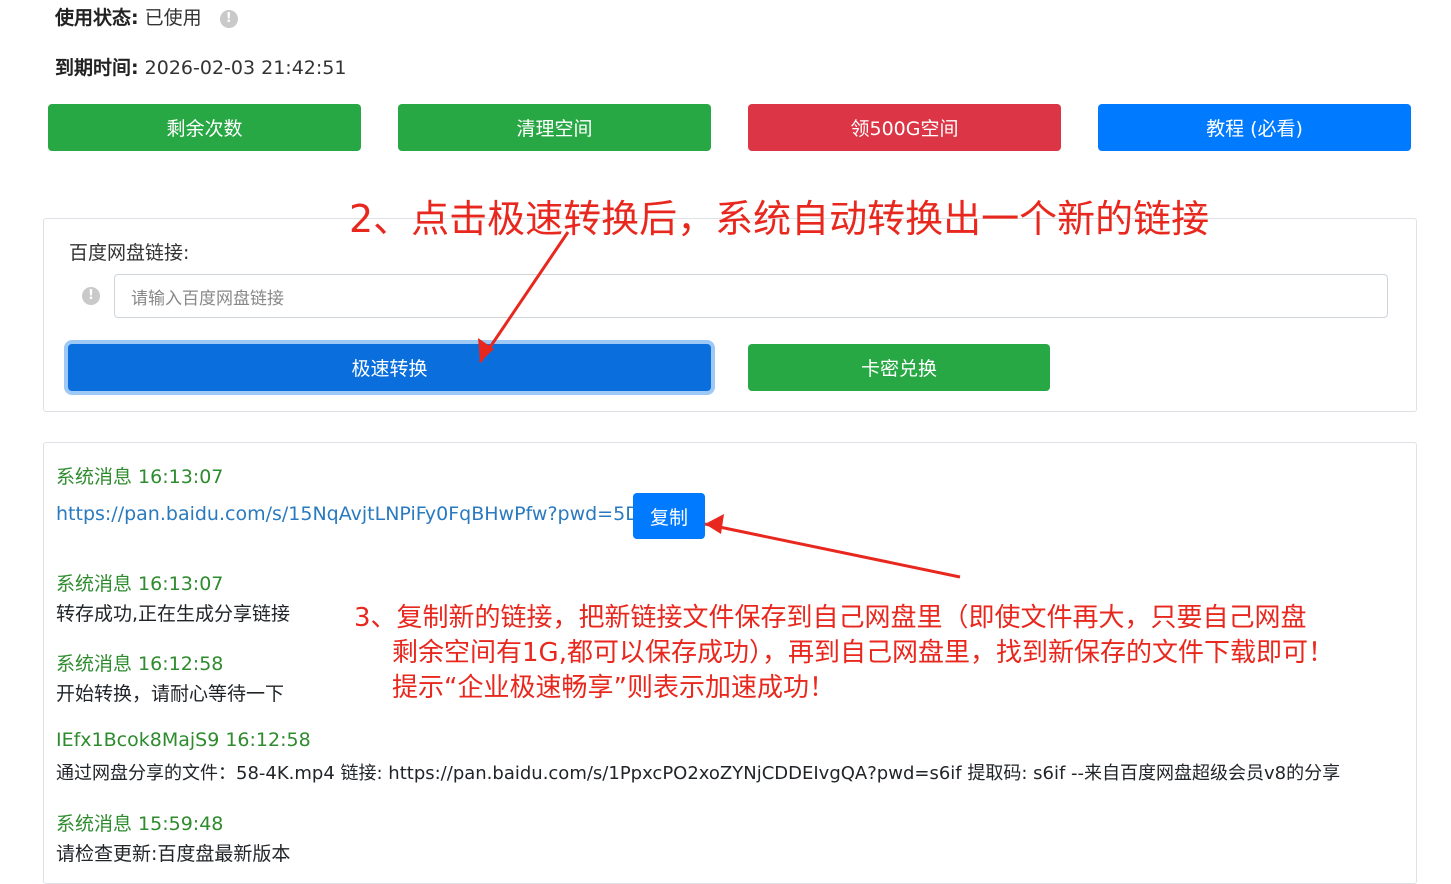 This screenshot has height=884, width=1451. Describe the element at coordinates (245, 68) in the screenshot. I see `expiry-time-value: 2026-02-03 21:42:51` at that location.